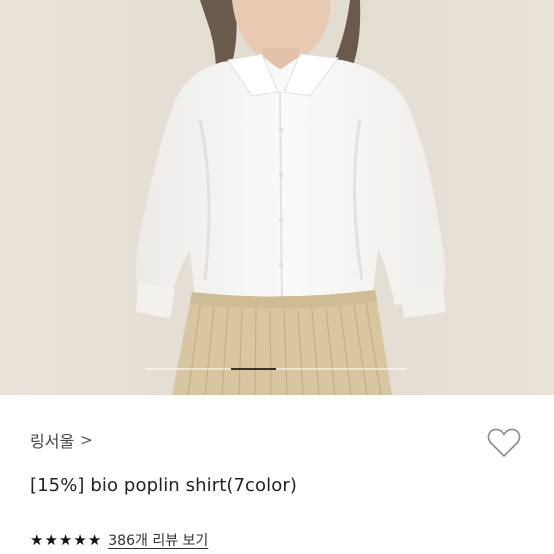  I want to click on store-link: 링서울 >, so click(61, 440).